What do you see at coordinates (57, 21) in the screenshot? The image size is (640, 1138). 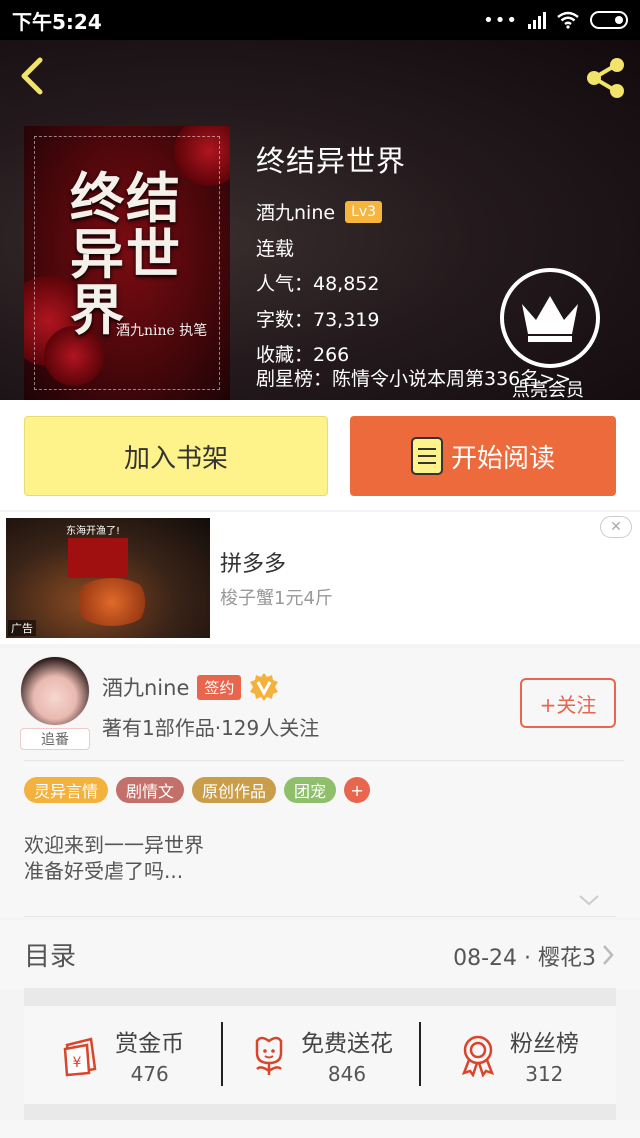 I see `status-time: 下午5:24` at bounding box center [57, 21].